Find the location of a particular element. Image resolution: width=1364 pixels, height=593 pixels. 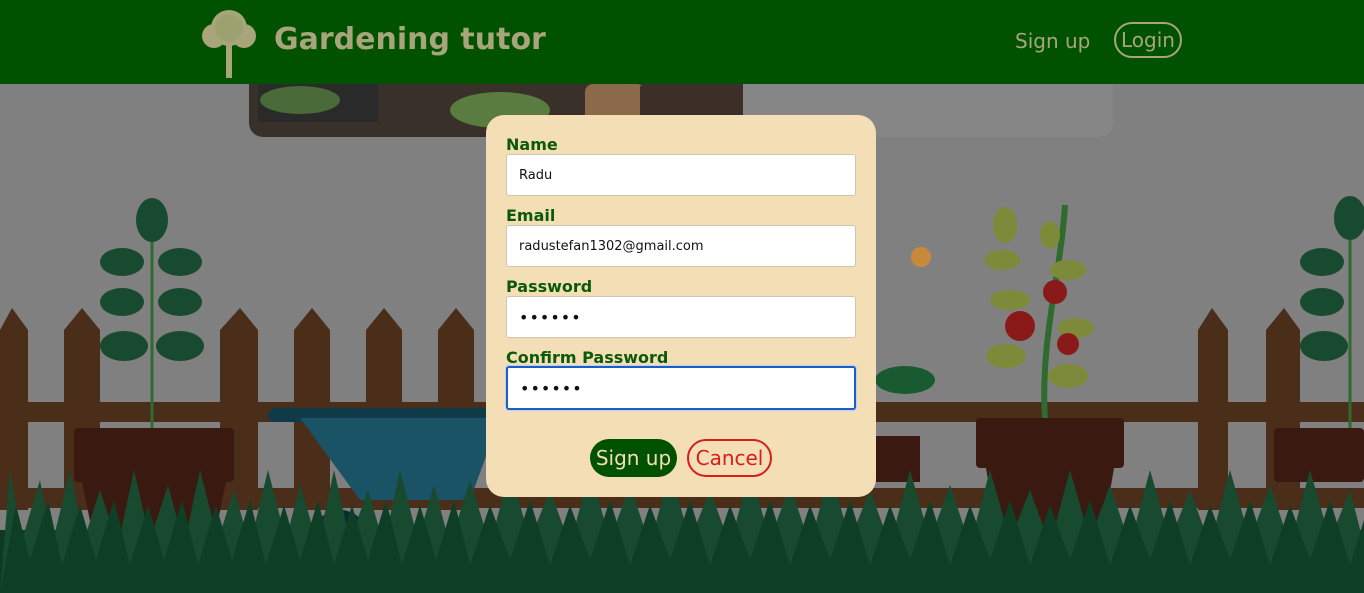

submit-signup-button: Sign up is located at coordinates (633, 458).